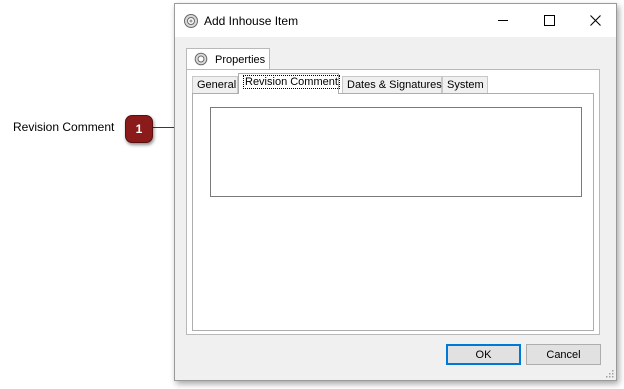  Describe the element at coordinates (251, 21) in the screenshot. I see `window-title: Add Inhouse Item` at that location.